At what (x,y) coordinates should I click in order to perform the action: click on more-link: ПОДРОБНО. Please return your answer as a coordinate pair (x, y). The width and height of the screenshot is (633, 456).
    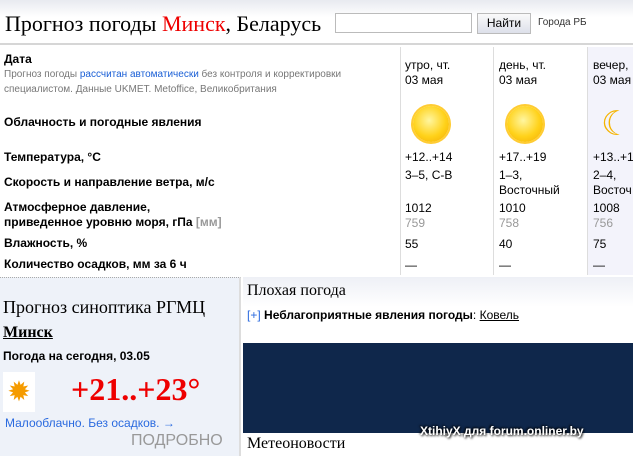
    Looking at the image, I should click on (177, 441).